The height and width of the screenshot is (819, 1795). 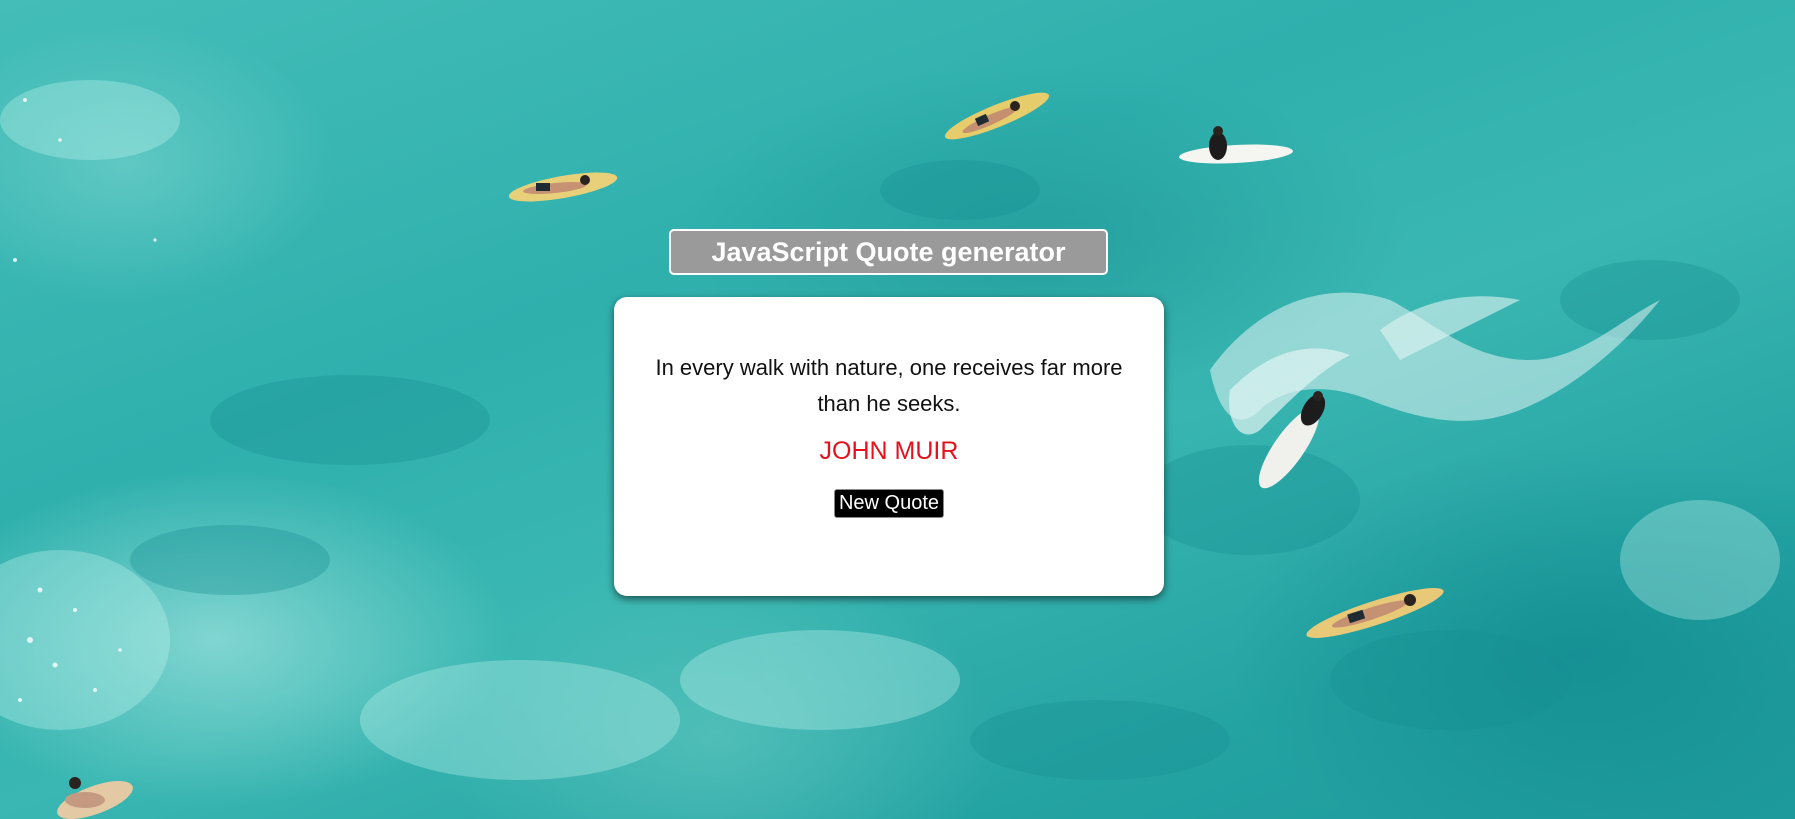 What do you see at coordinates (889, 503) in the screenshot?
I see `new-quote-button: New Quote` at bounding box center [889, 503].